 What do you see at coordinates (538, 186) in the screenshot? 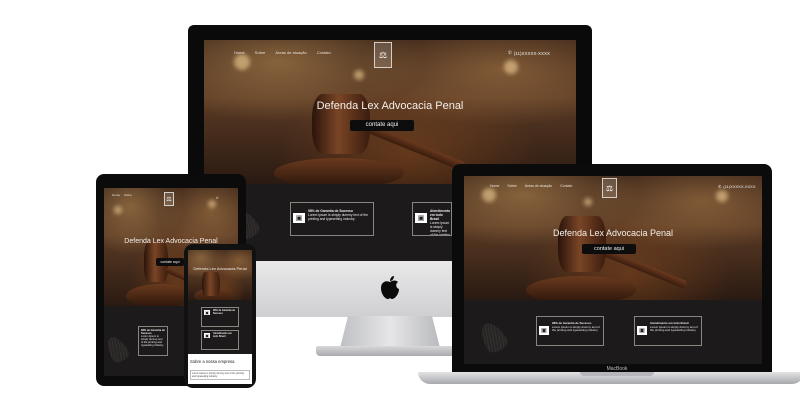
I see `mb-nav-link-areas: Áreas de atuação` at bounding box center [538, 186].